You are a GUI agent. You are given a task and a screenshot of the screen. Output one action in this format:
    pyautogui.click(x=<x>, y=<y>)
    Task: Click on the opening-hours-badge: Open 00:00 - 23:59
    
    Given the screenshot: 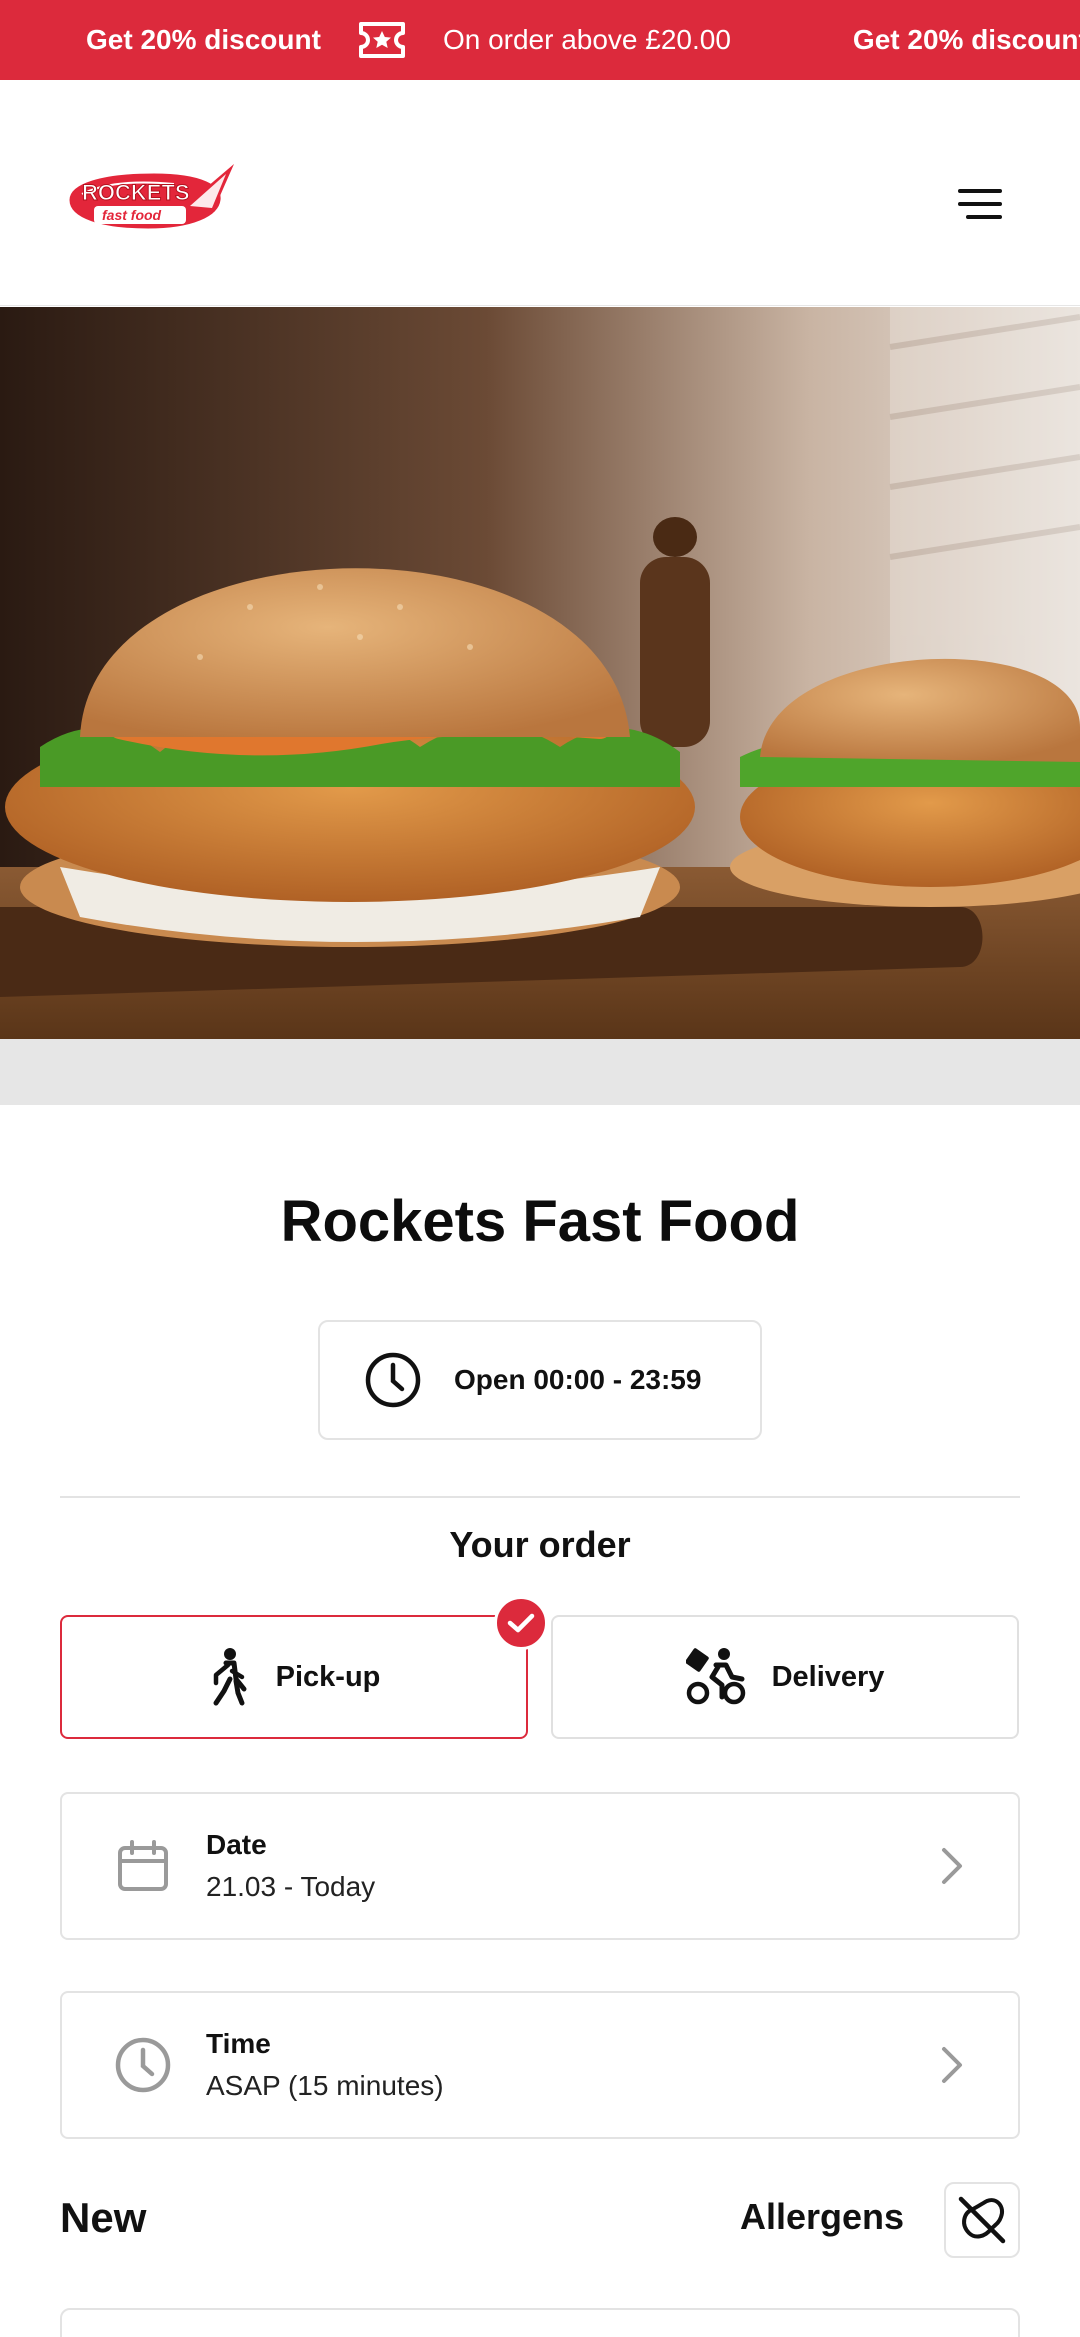 What is the action you would take?
    pyautogui.click(x=540, y=1380)
    